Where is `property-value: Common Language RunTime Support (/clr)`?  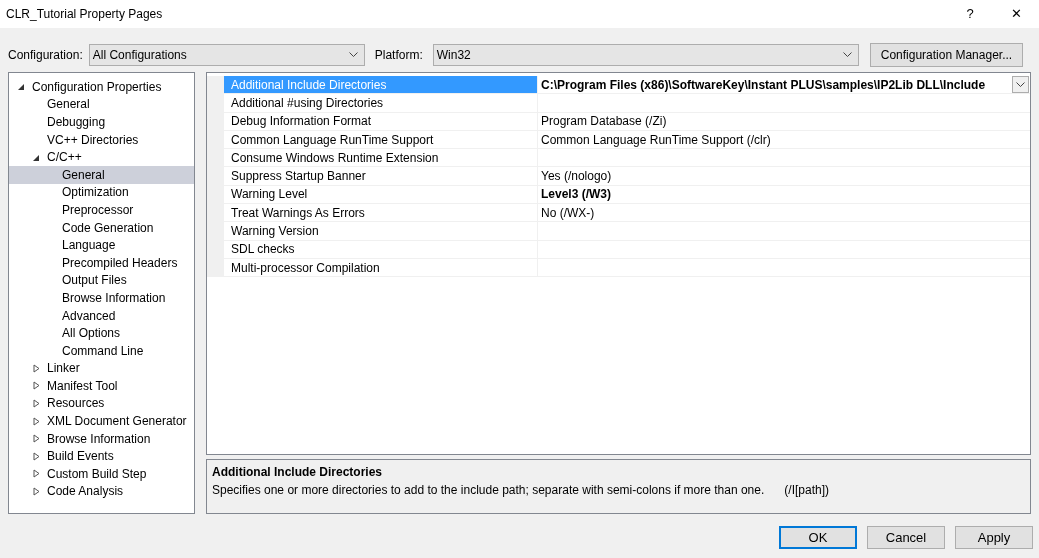
property-value: Common Language RunTime Support (/clr) is located at coordinates (656, 140).